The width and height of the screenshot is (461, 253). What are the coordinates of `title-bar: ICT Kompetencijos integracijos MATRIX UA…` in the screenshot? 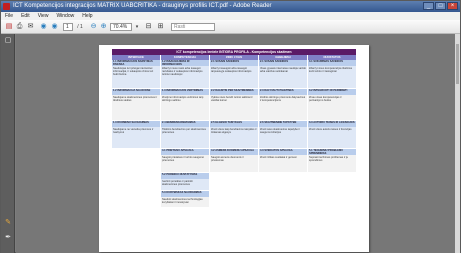 It's located at (230, 6).